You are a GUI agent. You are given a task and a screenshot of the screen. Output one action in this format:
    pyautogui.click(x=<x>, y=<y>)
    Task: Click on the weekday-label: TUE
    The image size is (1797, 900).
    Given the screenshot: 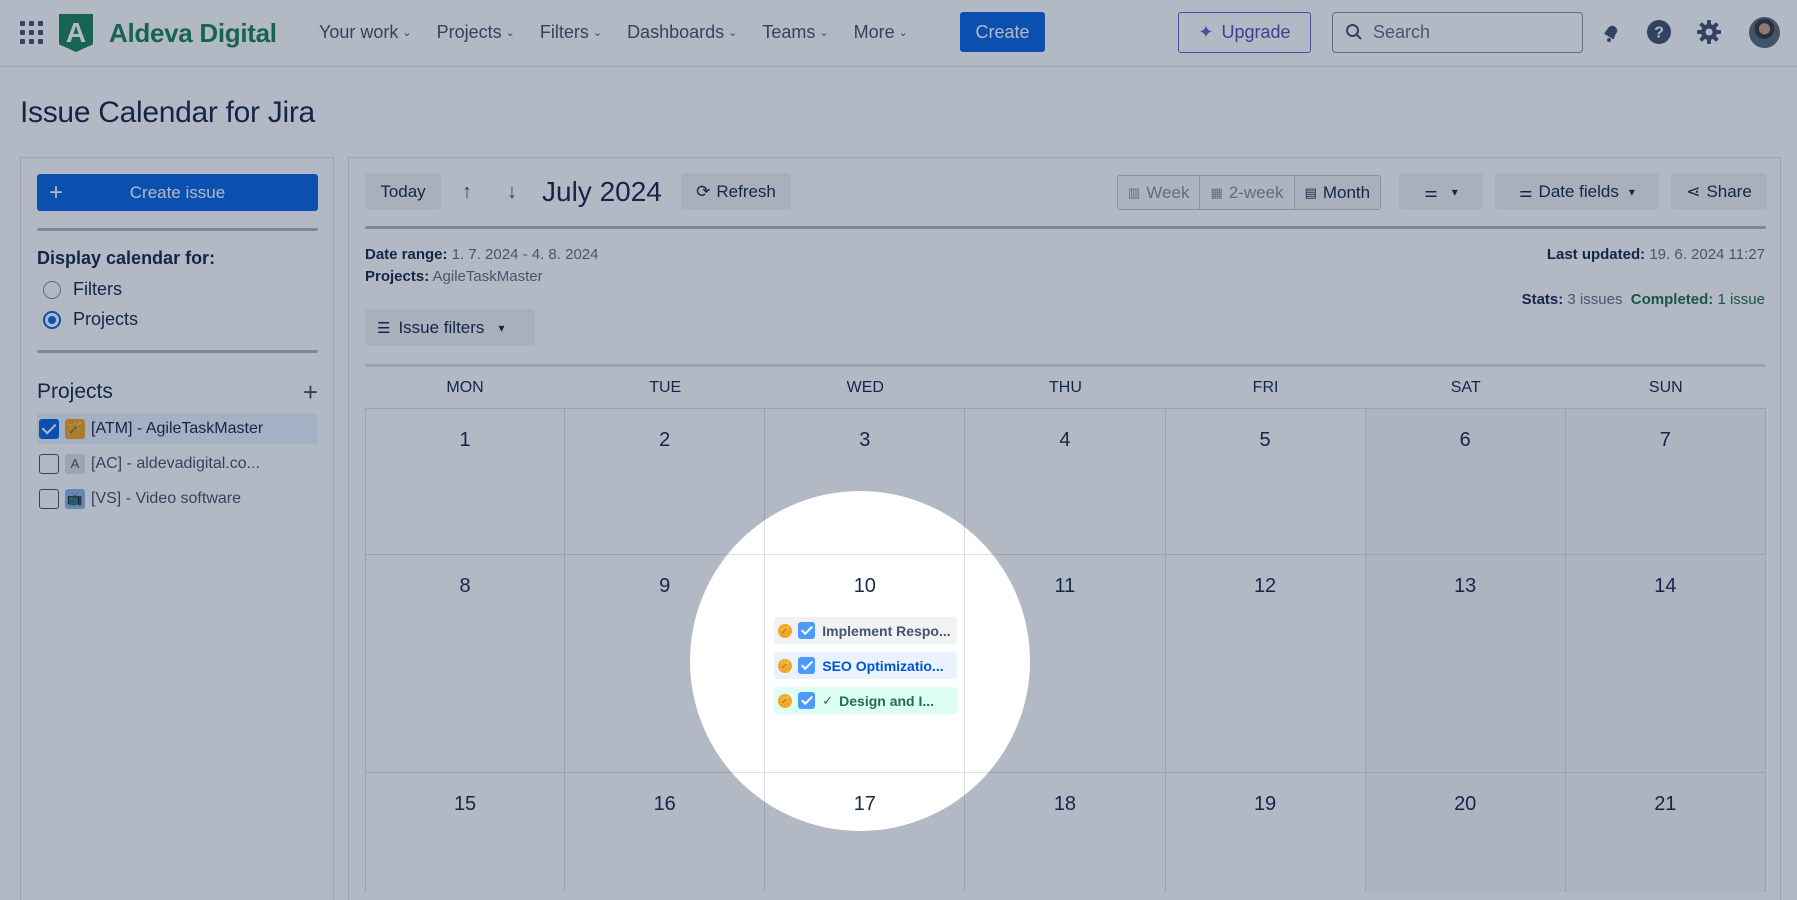 What is the action you would take?
    pyautogui.click(x=665, y=387)
    